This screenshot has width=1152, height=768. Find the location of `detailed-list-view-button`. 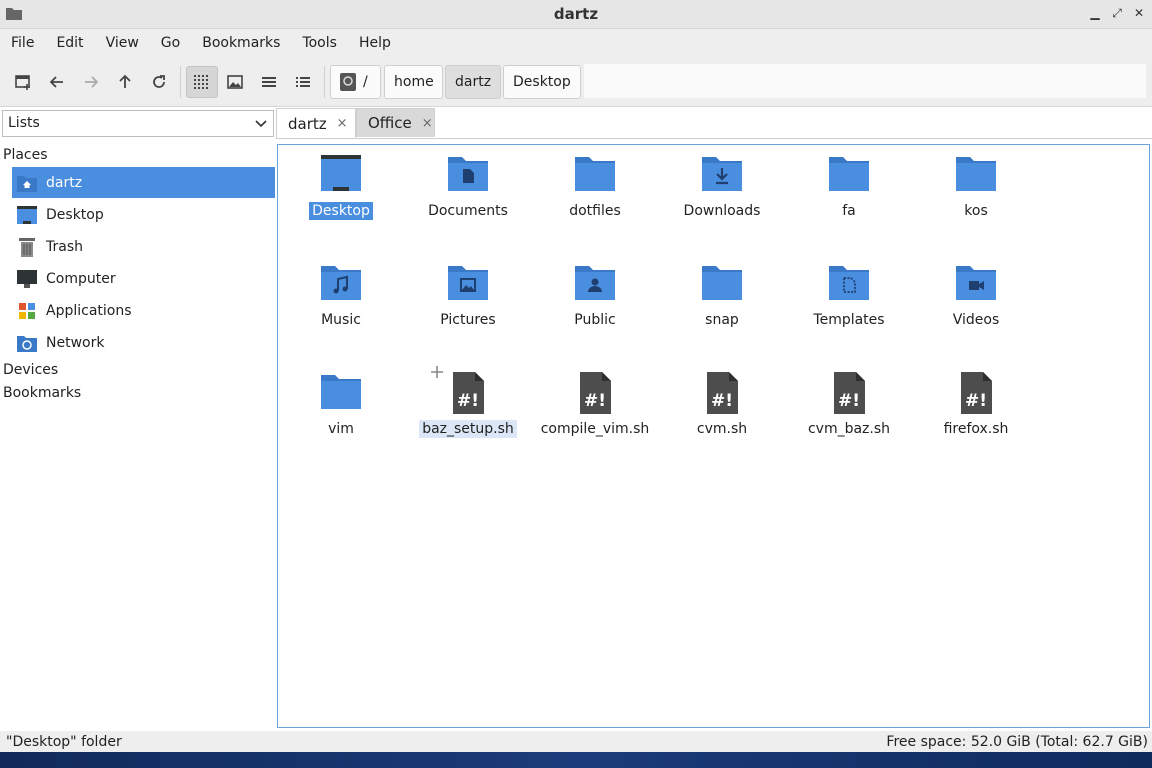

detailed-list-view-button is located at coordinates (303, 82).